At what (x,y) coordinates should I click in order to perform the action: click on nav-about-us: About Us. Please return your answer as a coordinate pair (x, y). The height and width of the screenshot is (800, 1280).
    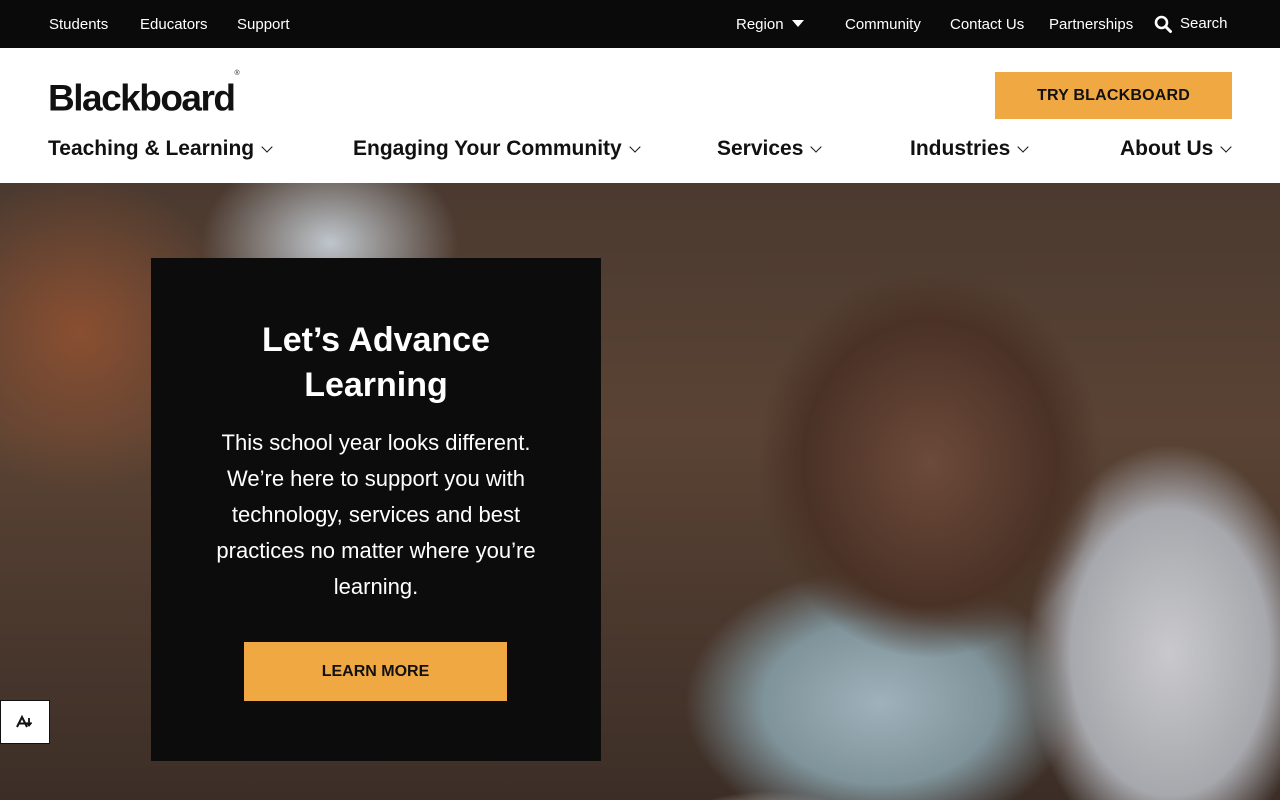
    Looking at the image, I should click on (1176, 149).